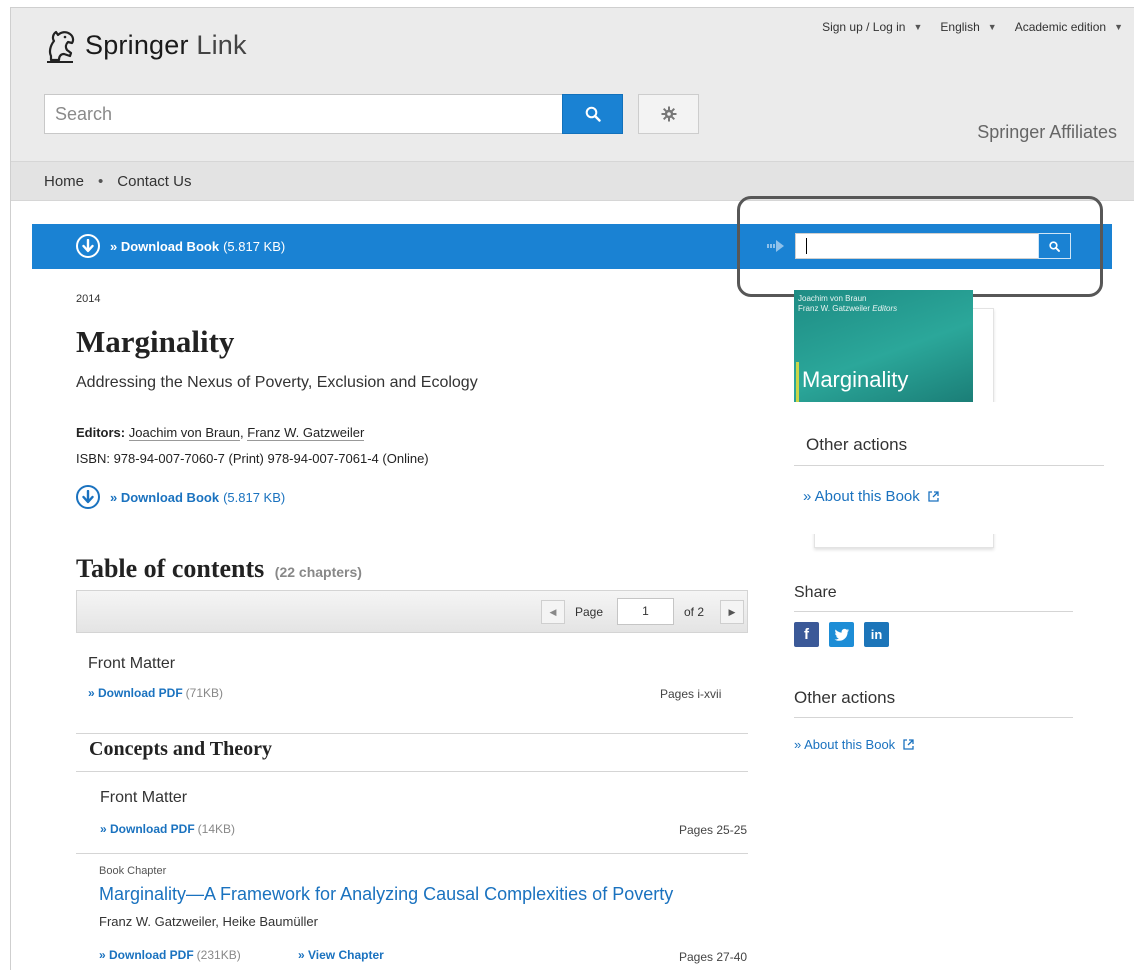  I want to click on page-number-input: 1, so click(645, 611).